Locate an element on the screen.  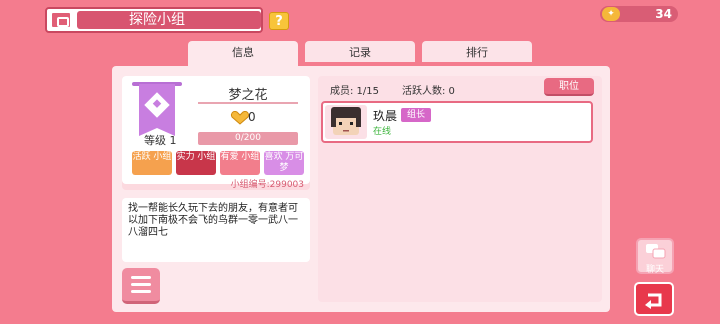
member-status: 在线 is located at coordinates (382, 132).